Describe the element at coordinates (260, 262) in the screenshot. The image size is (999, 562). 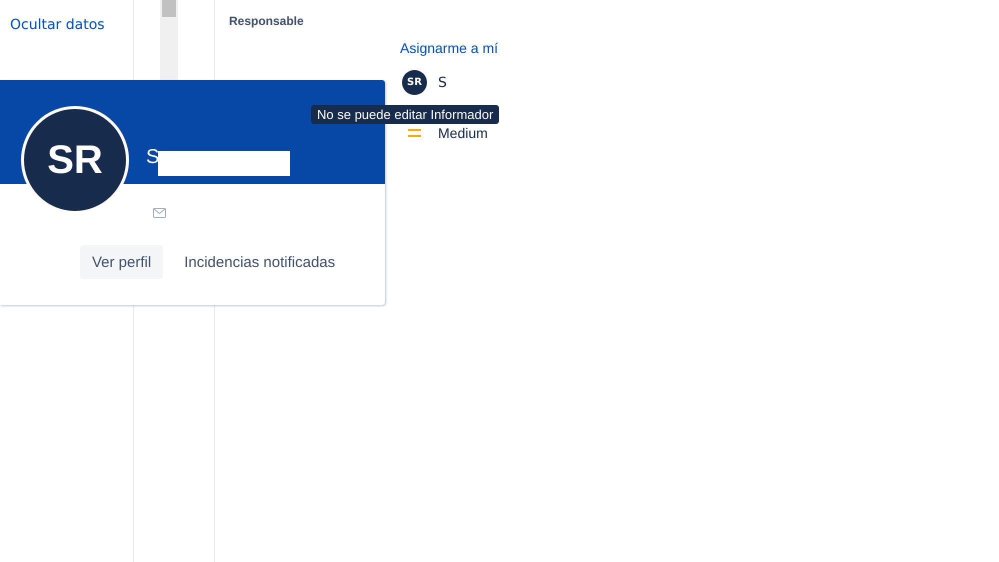
I see `profile-button: Incidencias notificadas` at that location.